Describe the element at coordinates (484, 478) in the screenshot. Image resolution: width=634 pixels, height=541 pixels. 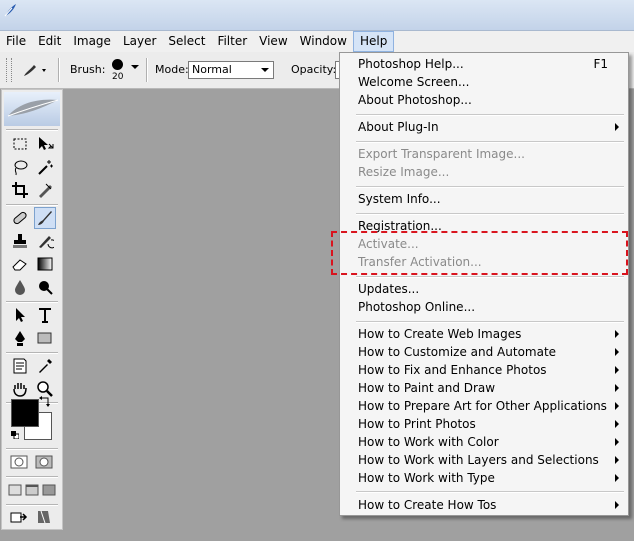
I see `menu-item-how-to-work-with-type: How to Work with Type` at that location.